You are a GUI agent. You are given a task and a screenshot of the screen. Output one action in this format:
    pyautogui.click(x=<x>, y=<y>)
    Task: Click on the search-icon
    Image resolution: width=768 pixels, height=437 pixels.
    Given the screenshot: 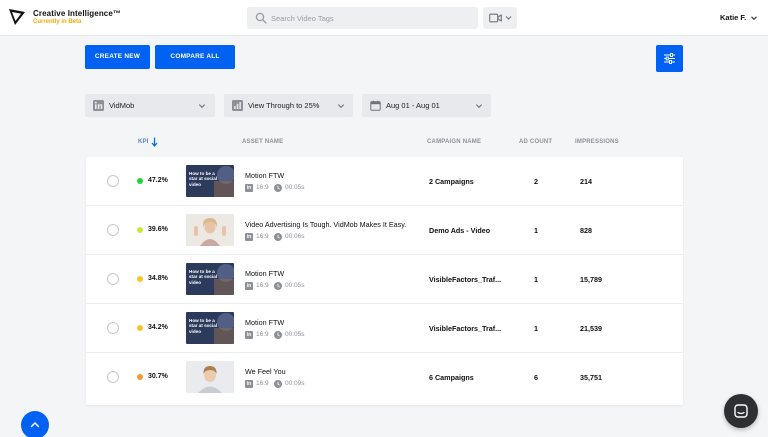 What is the action you would take?
    pyautogui.click(x=261, y=18)
    